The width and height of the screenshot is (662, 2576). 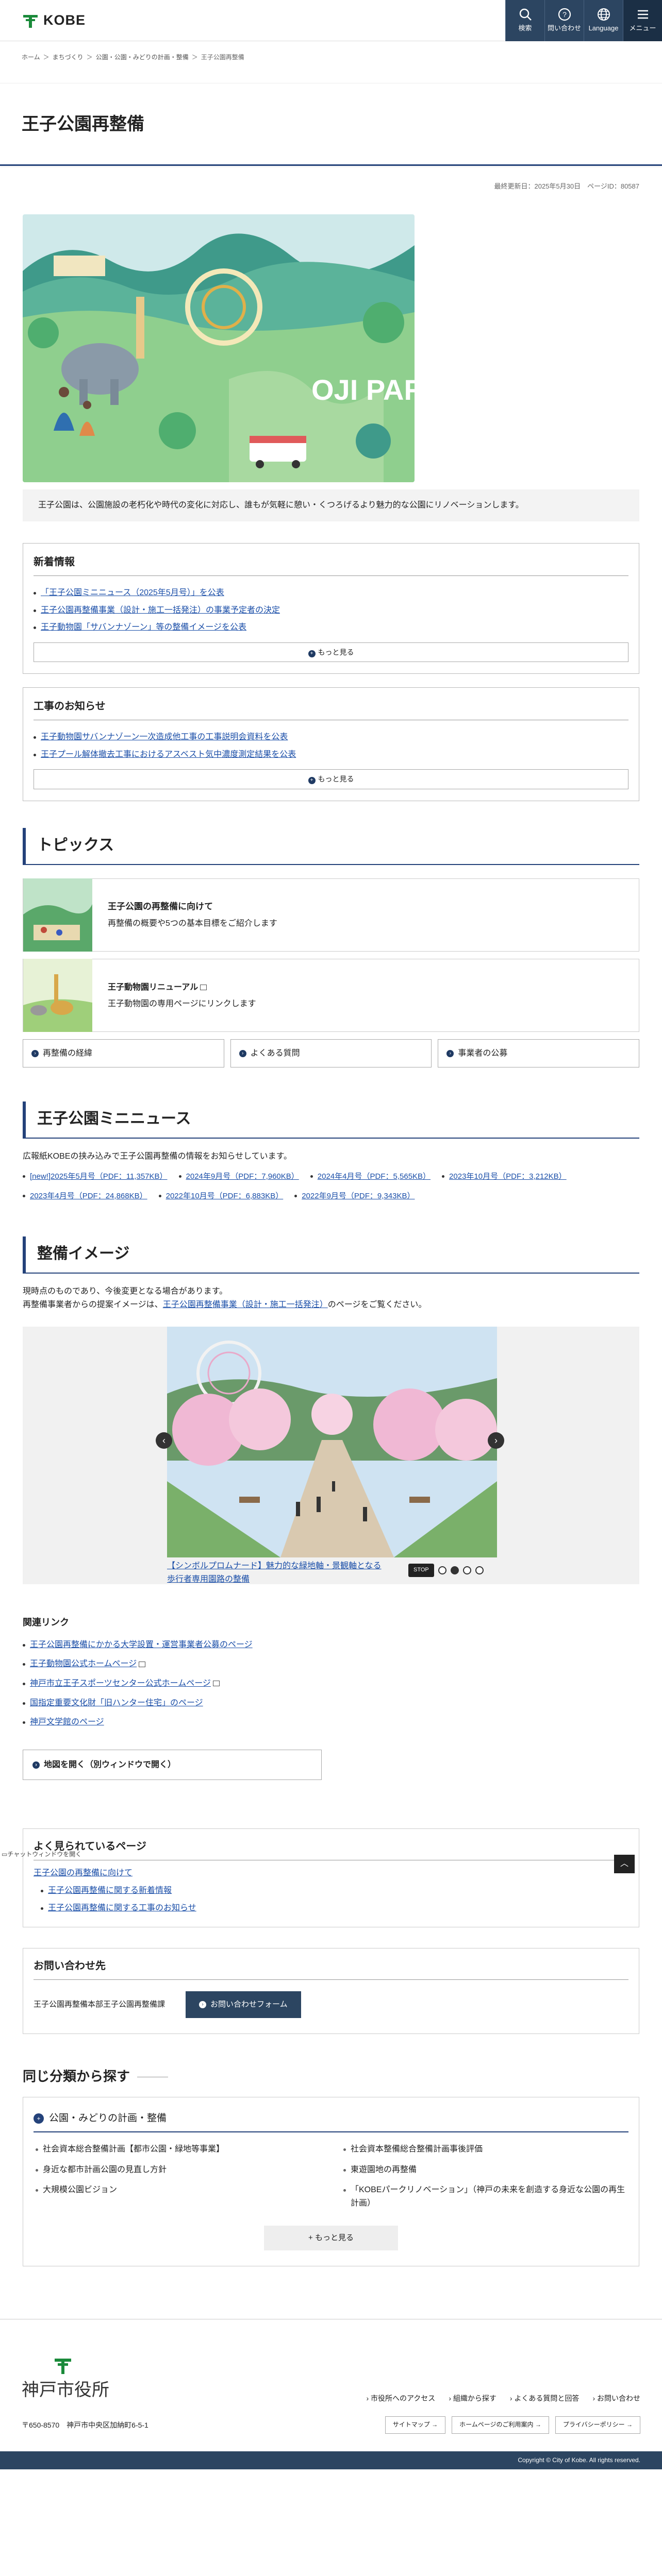 What do you see at coordinates (243, 1176) in the screenshot?
I see `mini-news-link: 2024年9月号（PDF：7,960KB）` at bounding box center [243, 1176].